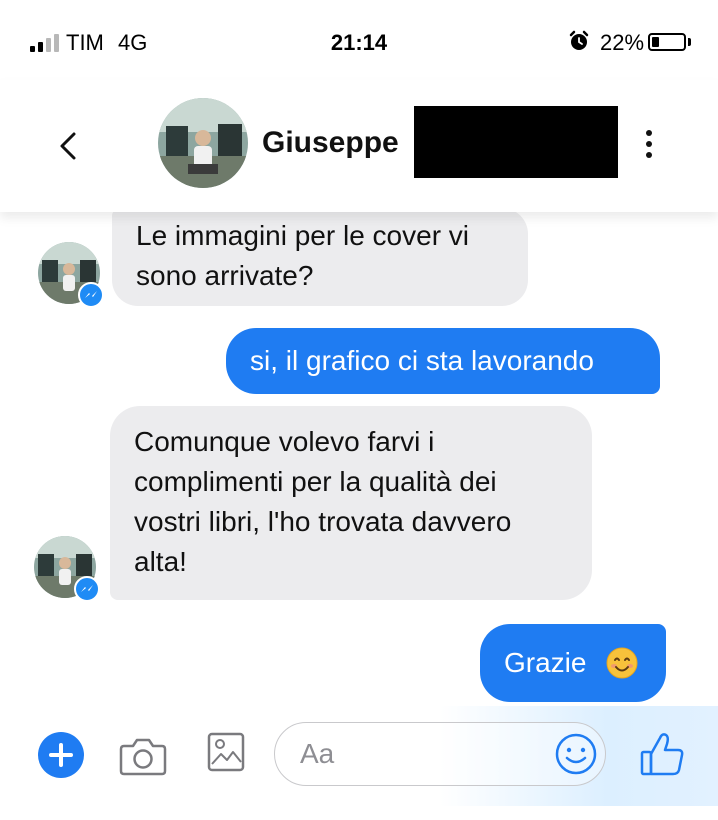 Image resolution: width=718 pixels, height=820 pixels. What do you see at coordinates (323, 521) in the screenshot?
I see `message-line: vostri libri, l'ho trovata davvero` at bounding box center [323, 521].